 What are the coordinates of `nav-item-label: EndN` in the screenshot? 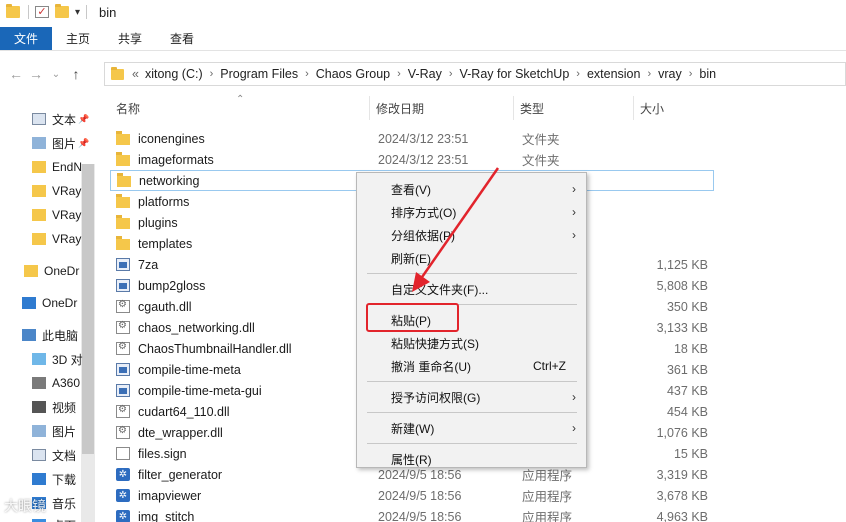 It's located at (67, 167).